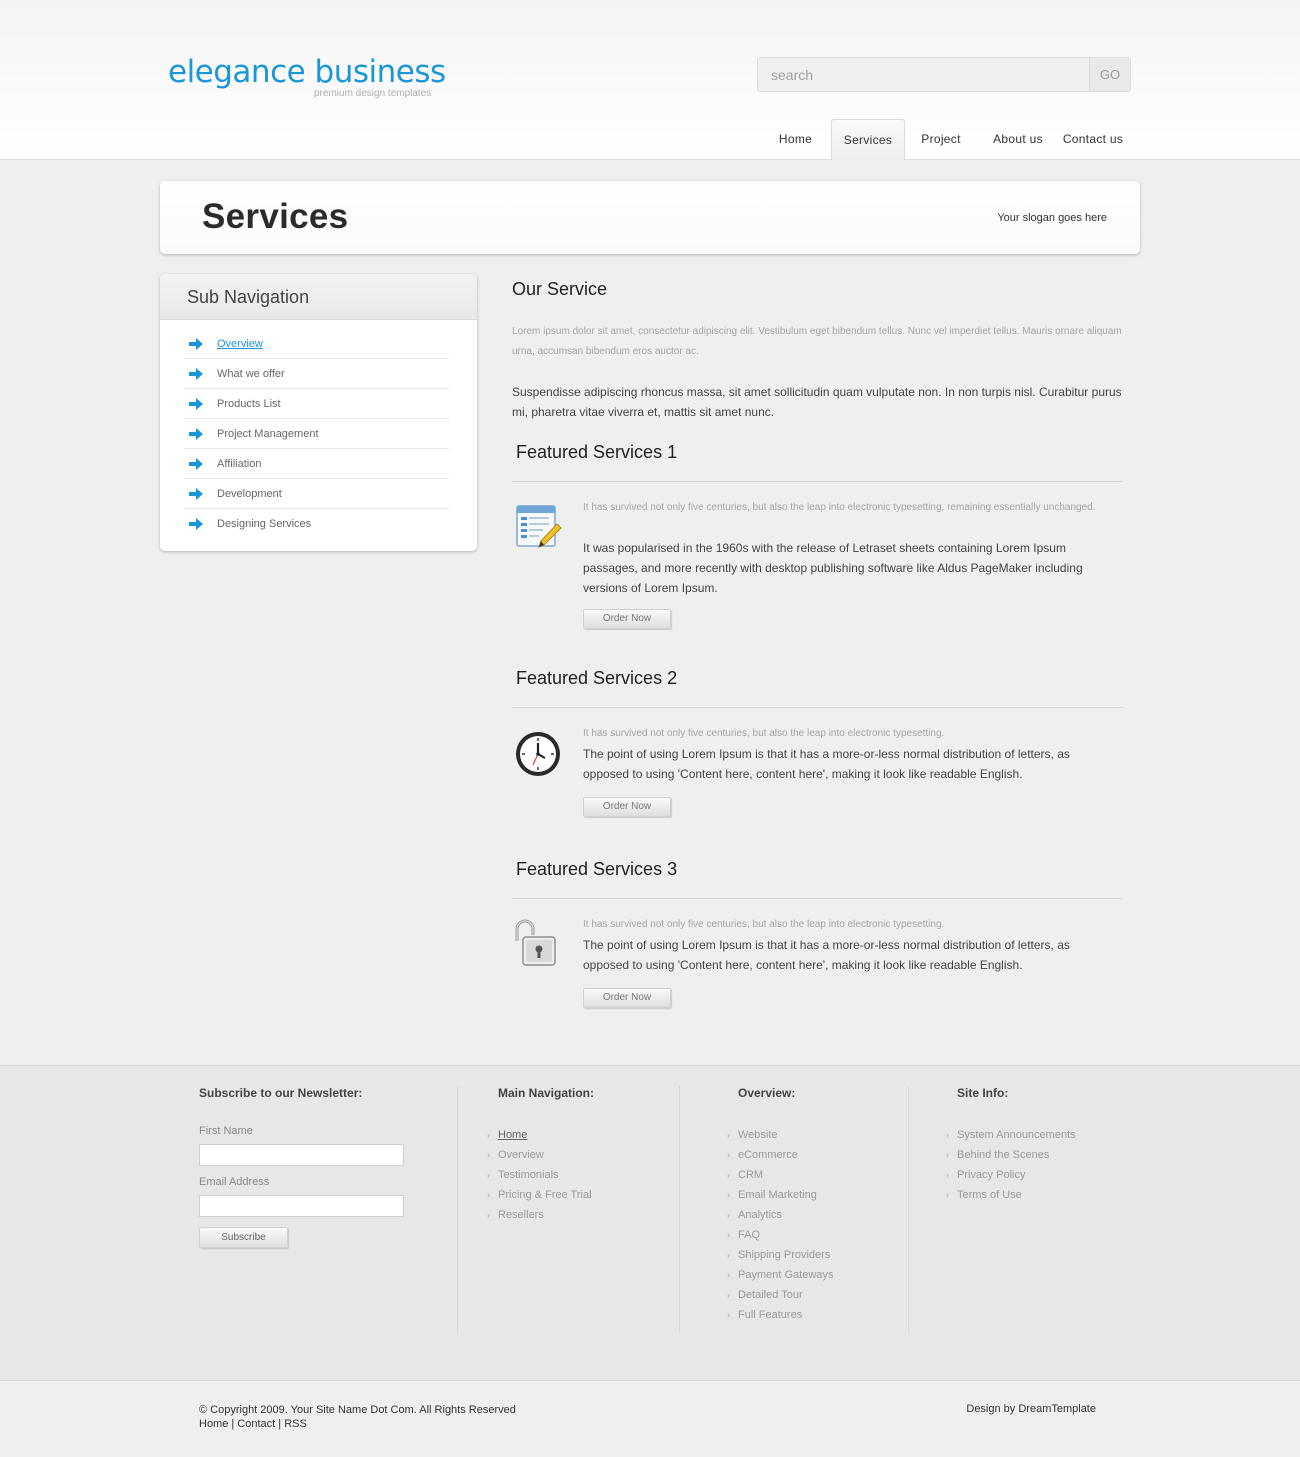 The image size is (1300, 1457). Describe the element at coordinates (983, 1093) in the screenshot. I see `footer-site-info-title: Site Info:` at that location.